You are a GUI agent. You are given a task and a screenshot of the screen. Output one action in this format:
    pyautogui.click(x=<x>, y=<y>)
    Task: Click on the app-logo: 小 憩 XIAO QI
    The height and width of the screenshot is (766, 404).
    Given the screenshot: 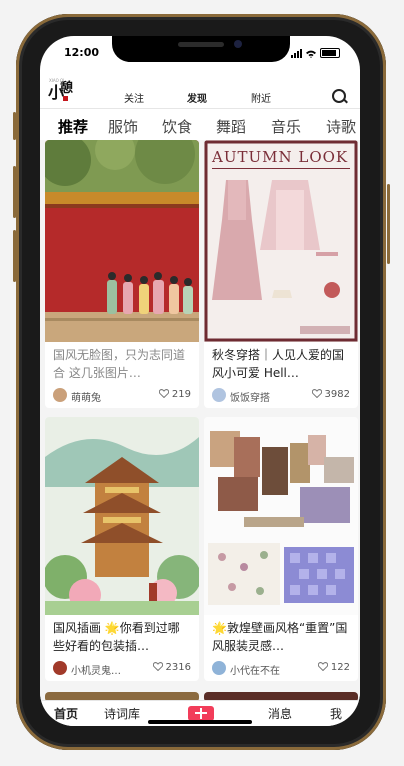 What is the action you would take?
    pyautogui.click(x=63, y=90)
    